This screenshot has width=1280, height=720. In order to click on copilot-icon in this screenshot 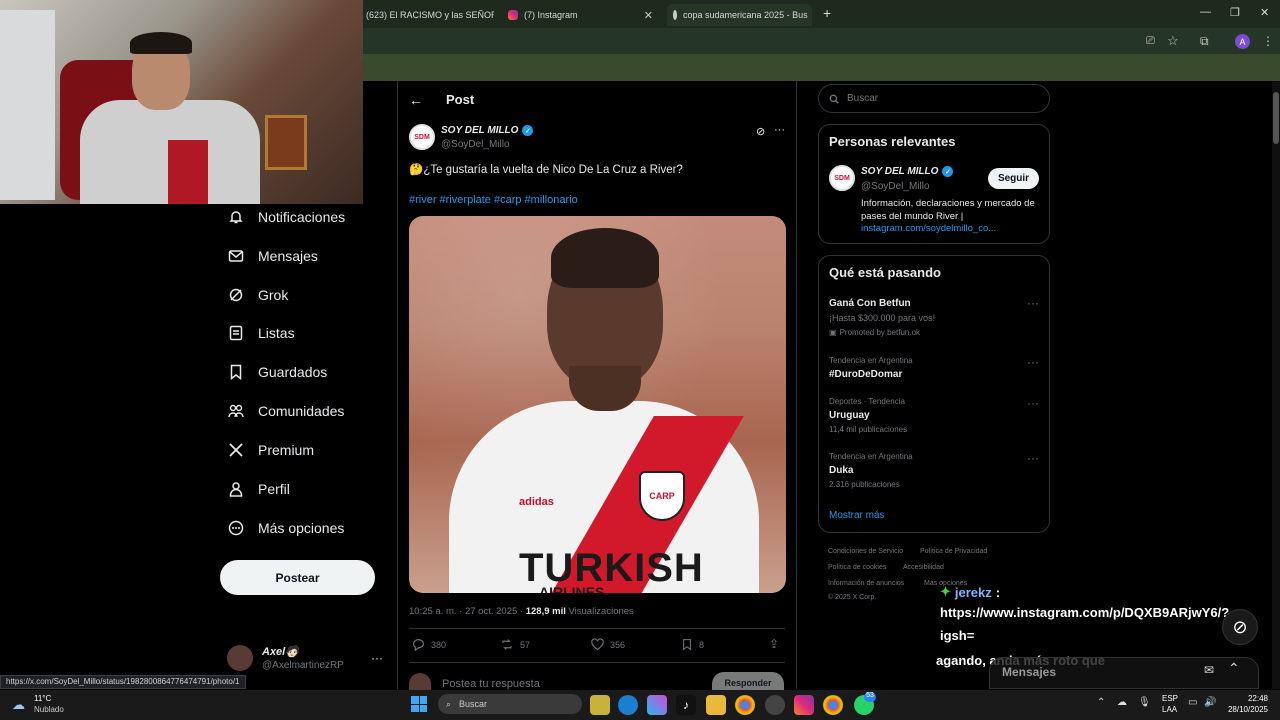, I will do `click(657, 705)`.